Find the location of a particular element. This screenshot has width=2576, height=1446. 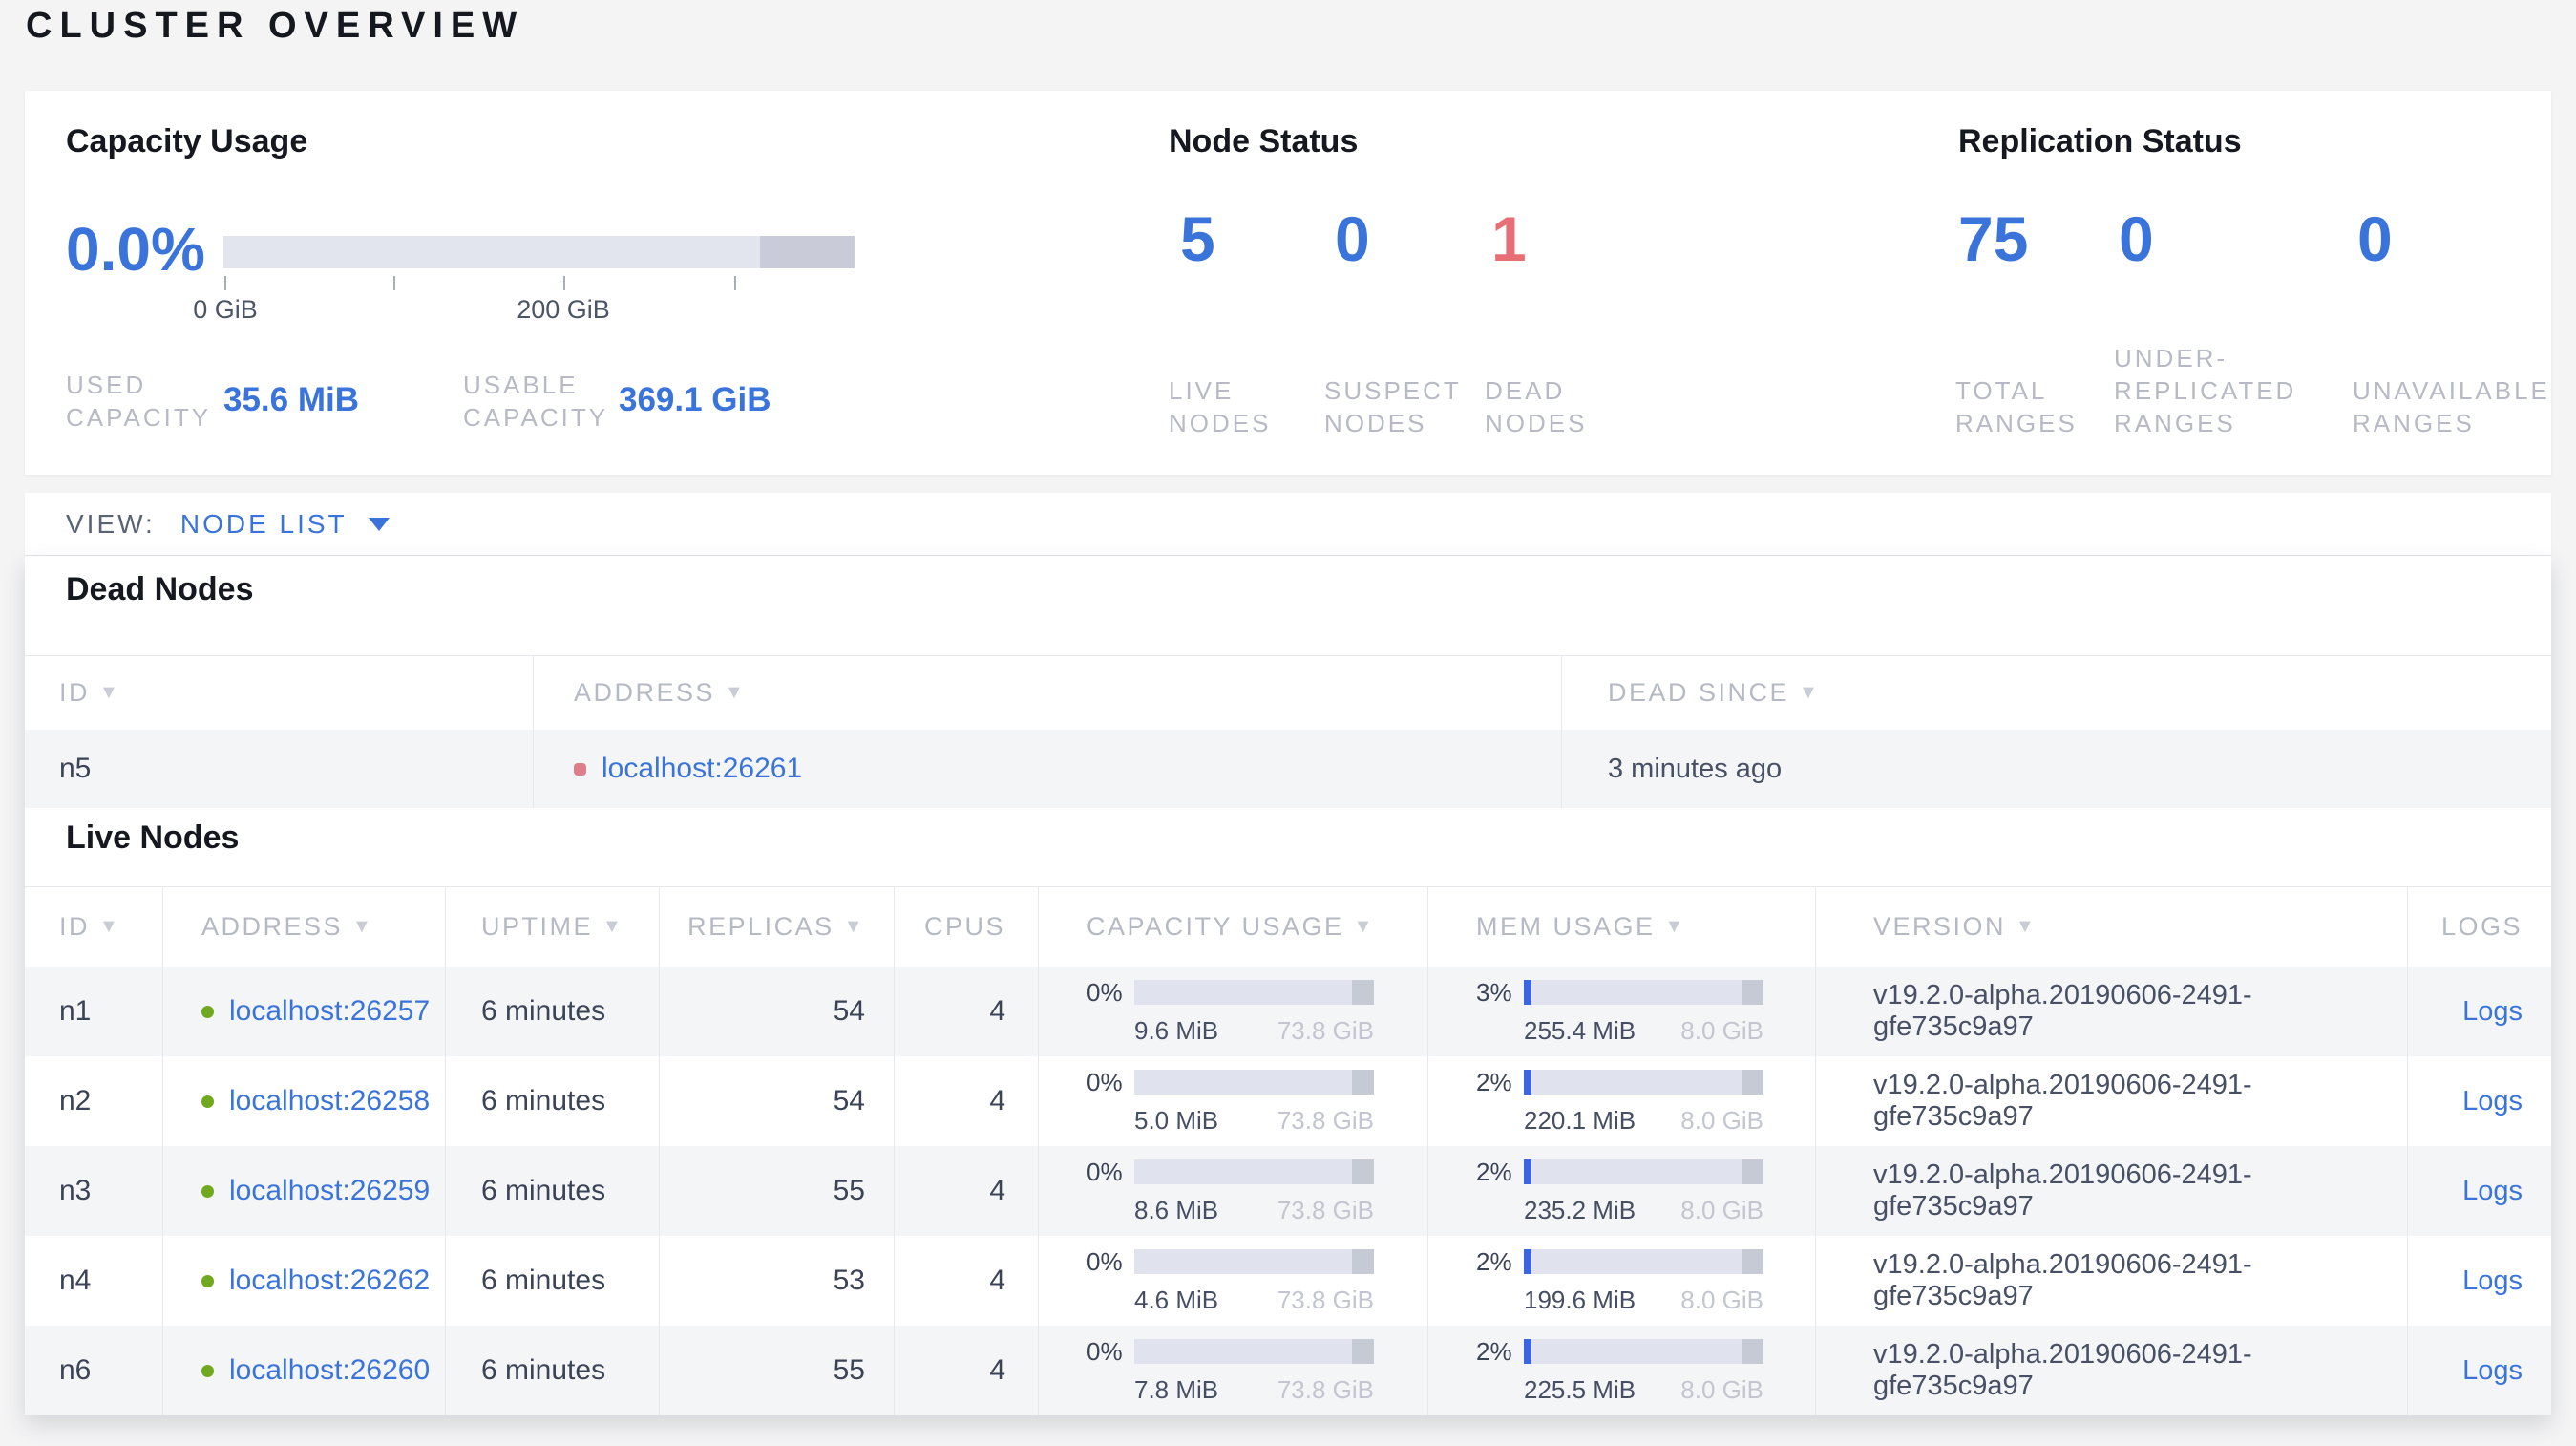

mem-usage-used-value: 199.6 MiB is located at coordinates (1580, 1300).